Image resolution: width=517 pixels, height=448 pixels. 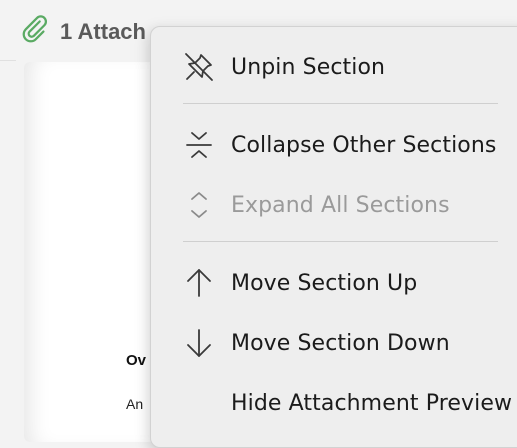 What do you see at coordinates (199, 205) in the screenshot?
I see `expand-icon` at bounding box center [199, 205].